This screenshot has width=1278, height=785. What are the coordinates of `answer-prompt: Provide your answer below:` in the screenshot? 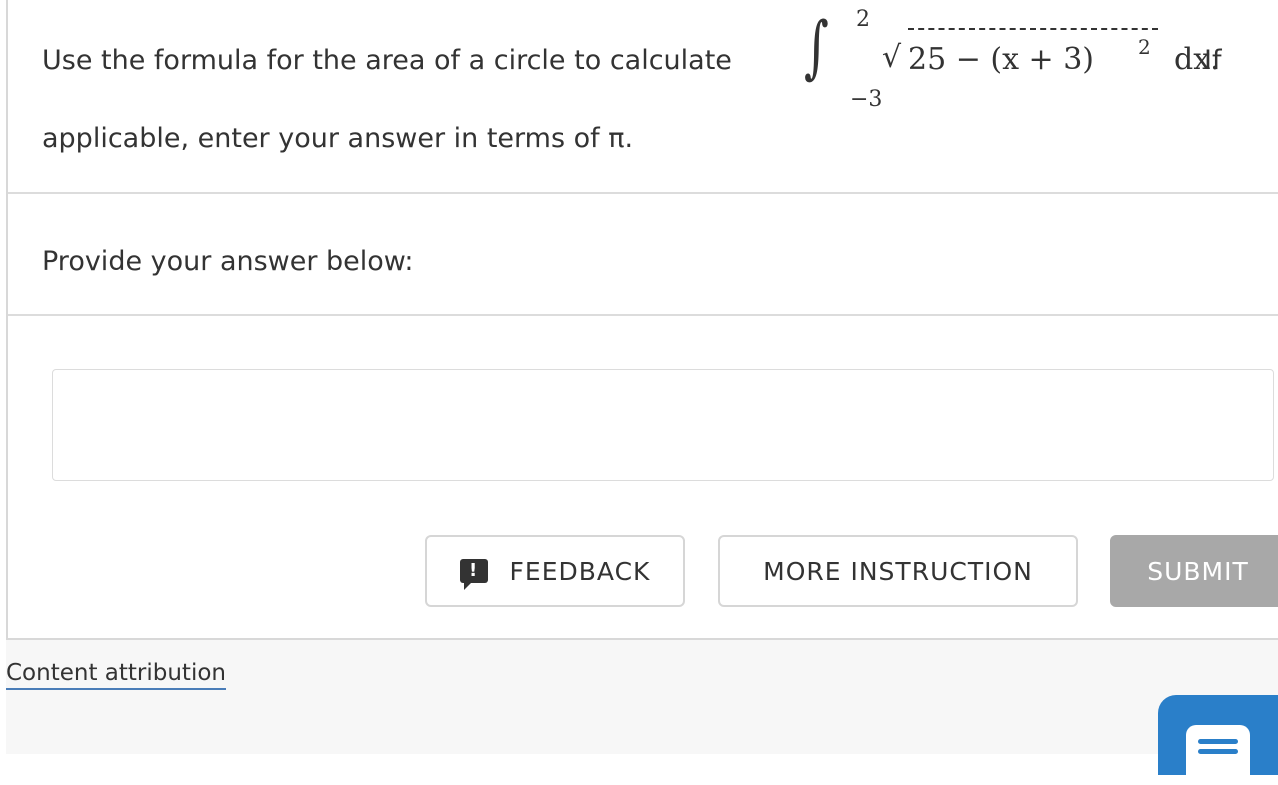 It's located at (228, 261).